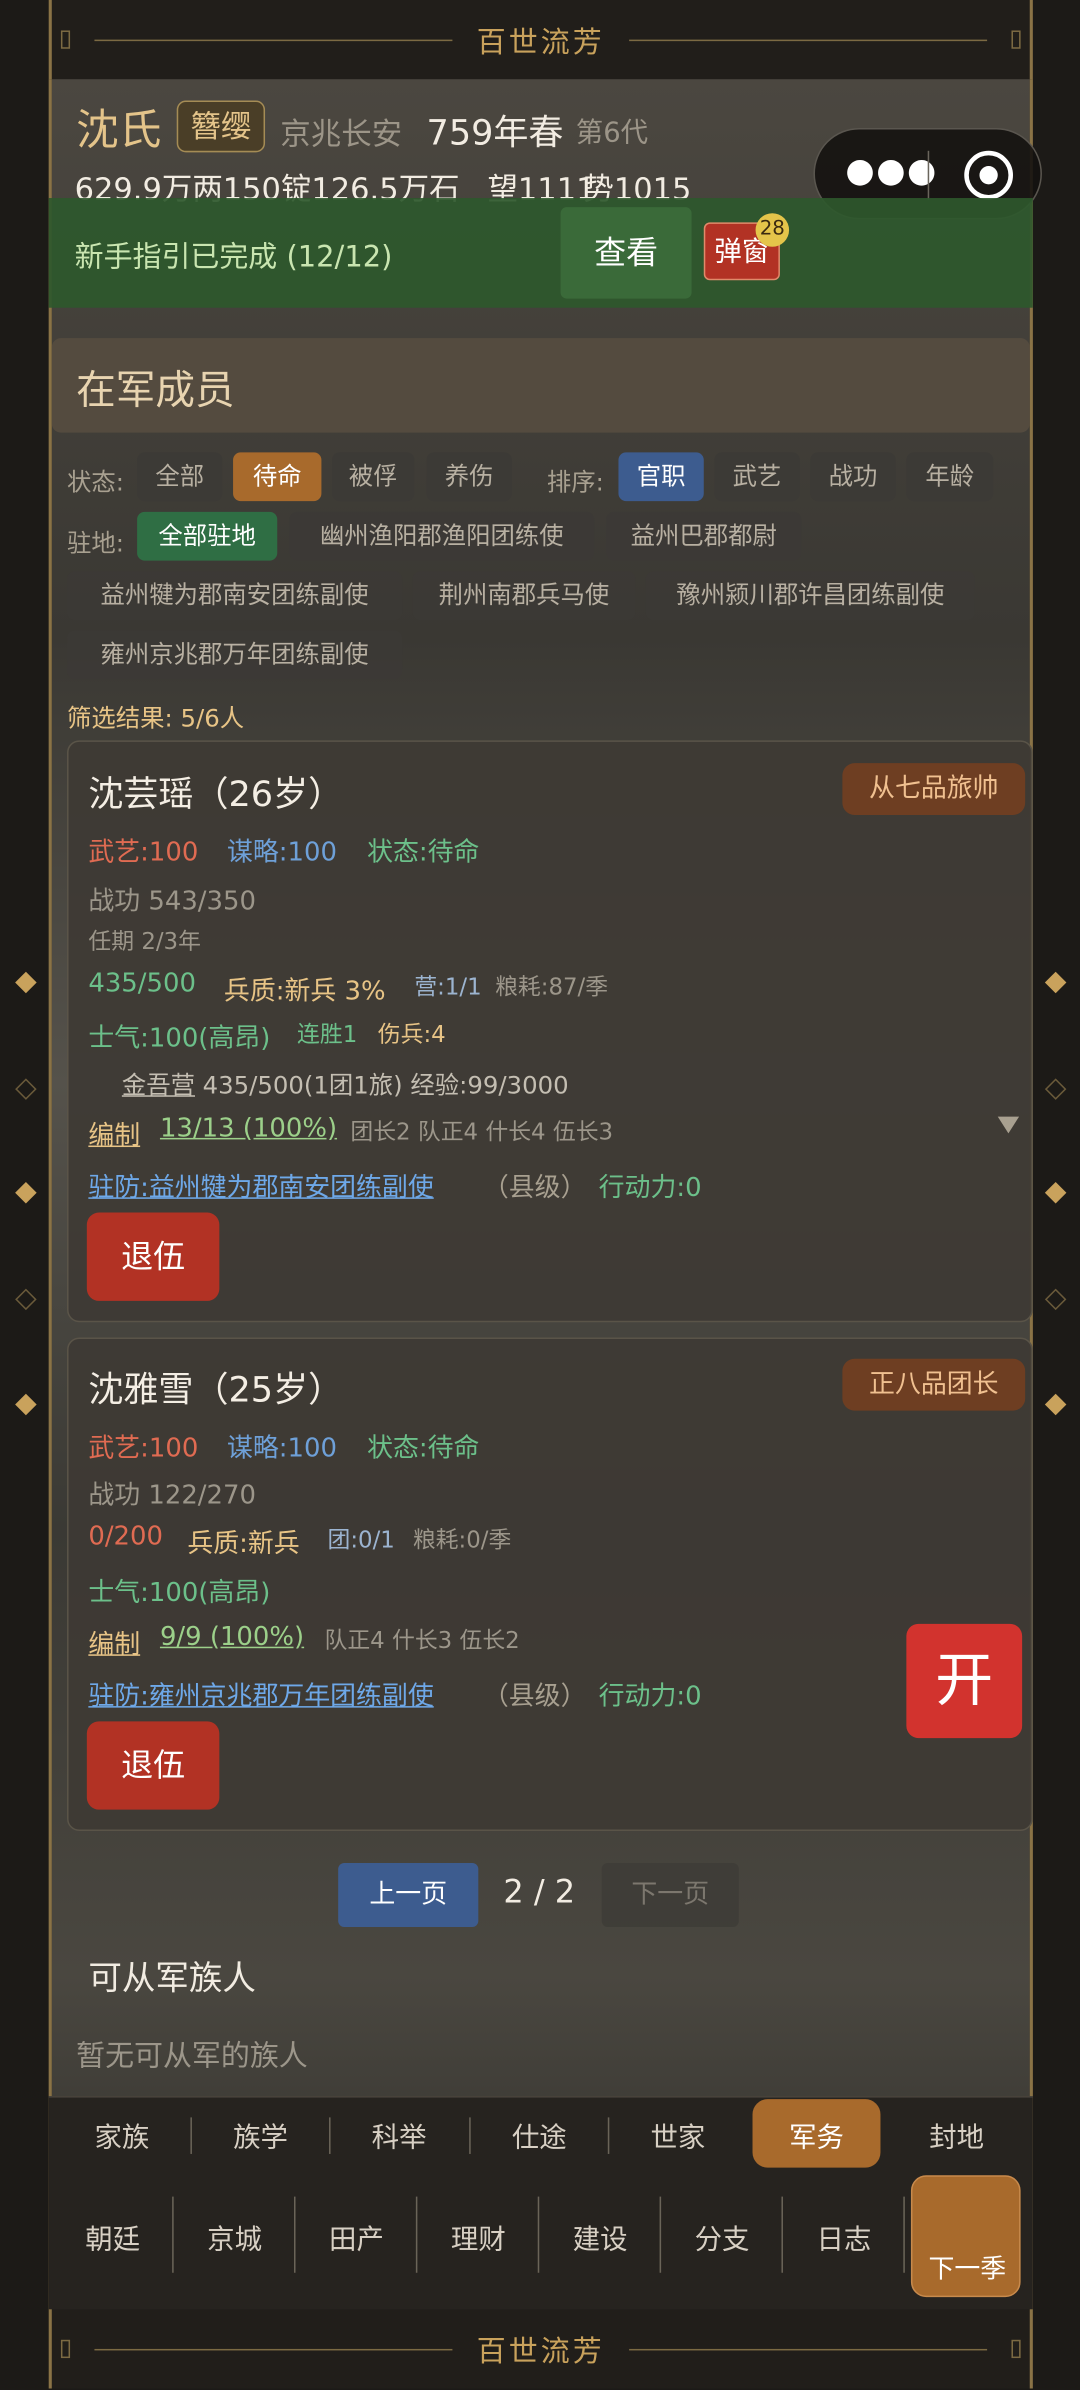  Describe the element at coordinates (260, 1693) in the screenshot. I see `garrison-link: 驻防:雍州京兆郡万年团练副使` at that location.